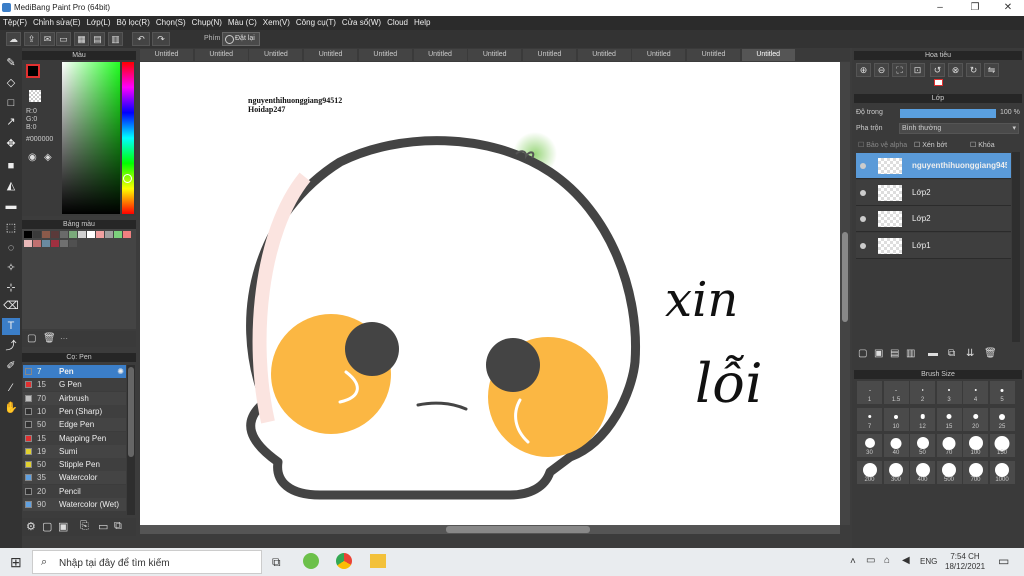  What do you see at coordinates (982, 145) in the screenshot?
I see `lock-checkbox: ☐ Khóa` at bounding box center [982, 145].